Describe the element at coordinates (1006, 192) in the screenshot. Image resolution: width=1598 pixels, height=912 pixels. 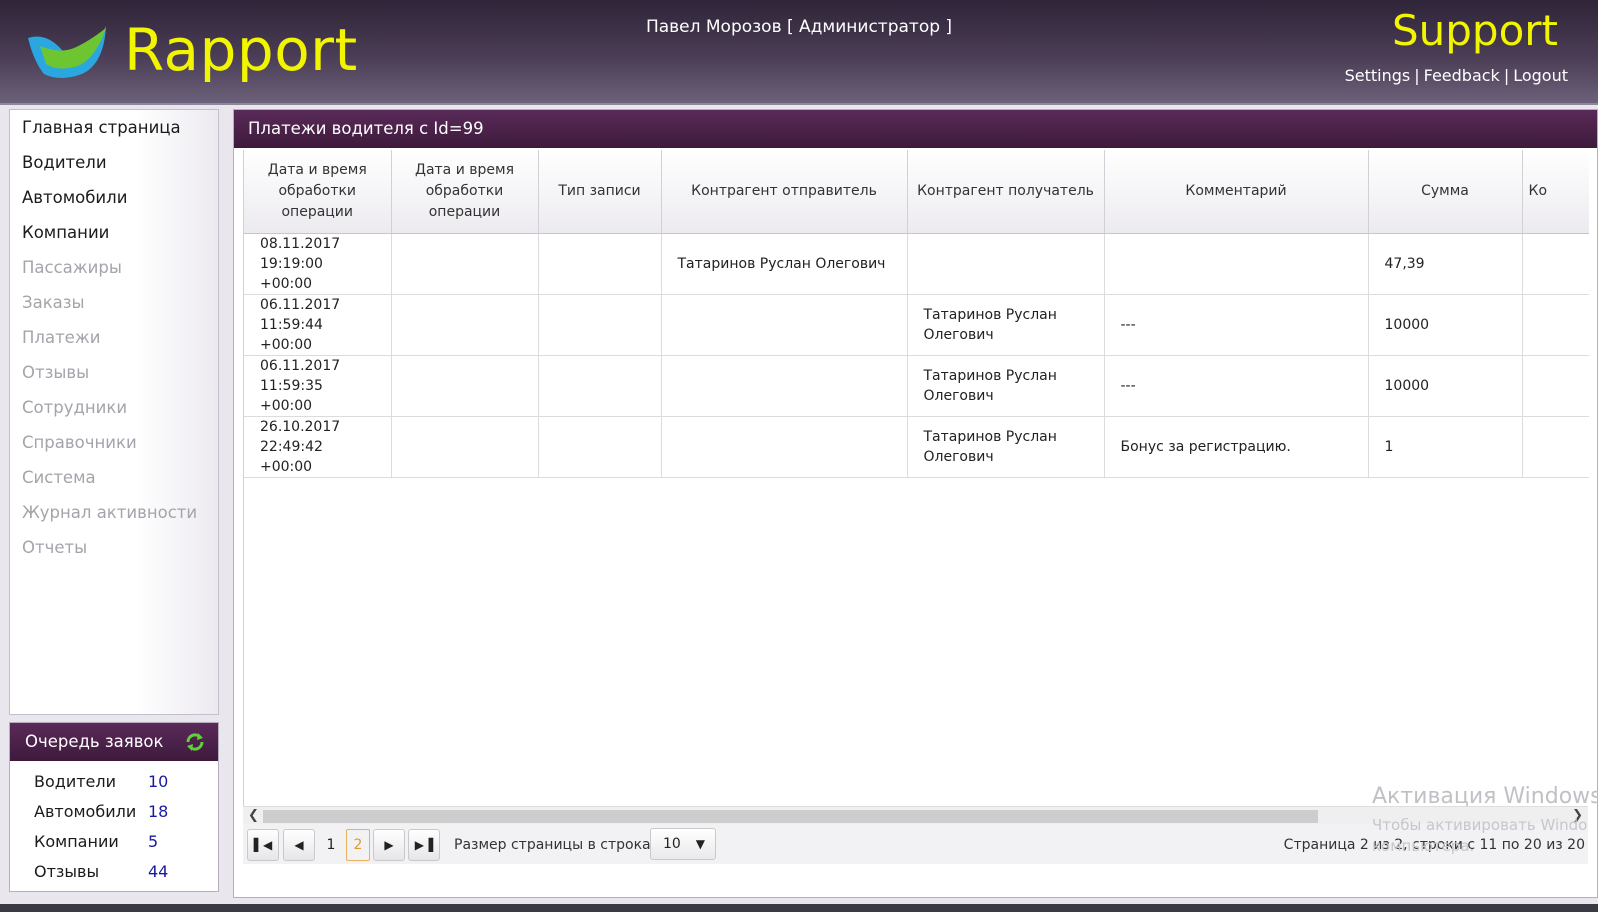
I see `column-header: Контрагент получатель` at that location.